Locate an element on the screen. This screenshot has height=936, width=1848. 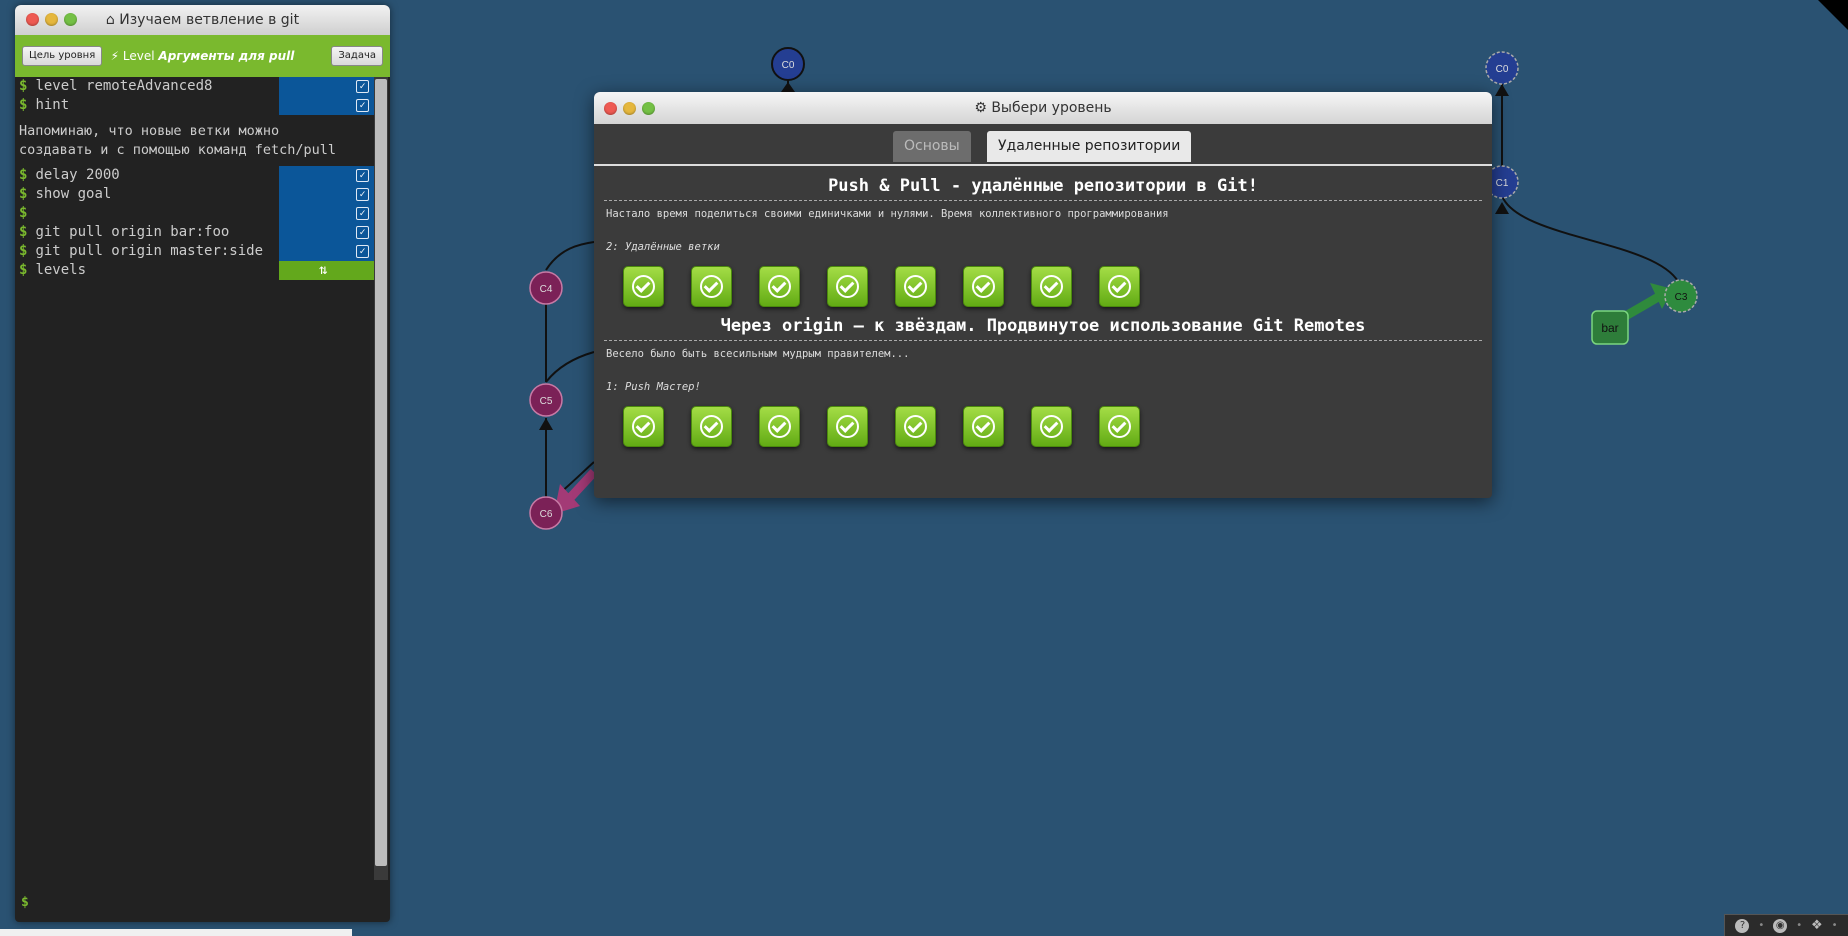
terminal-scrollbar is located at coordinates (381, 478).